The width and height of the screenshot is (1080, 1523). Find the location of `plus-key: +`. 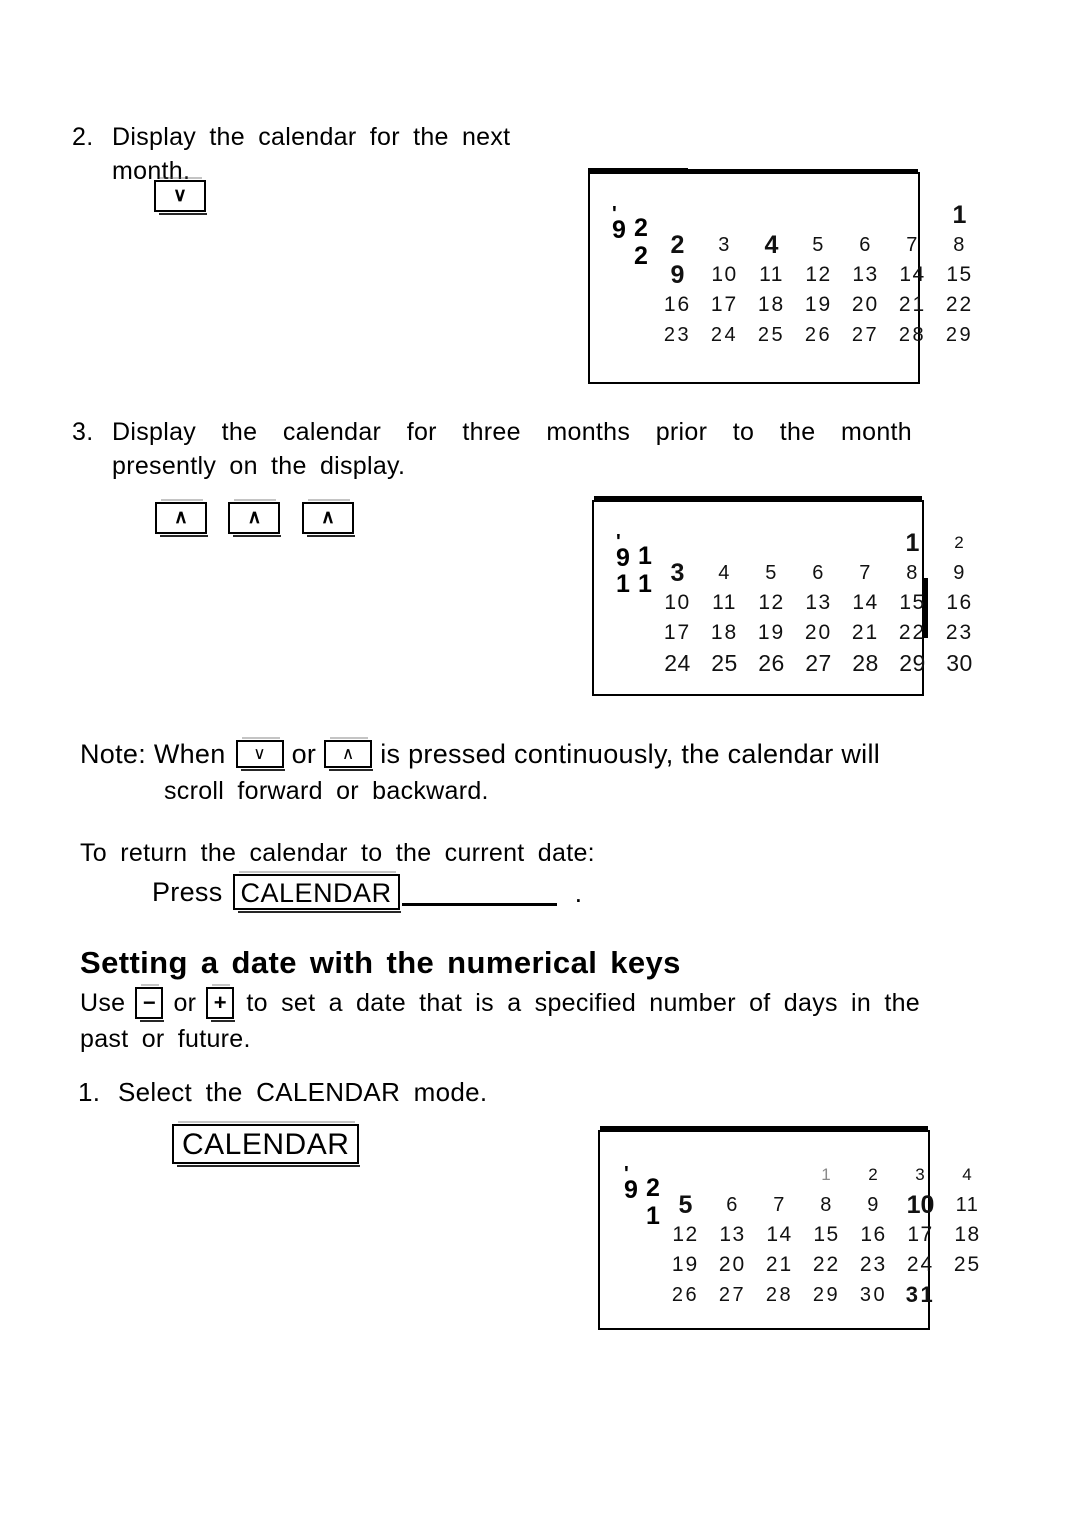

plus-key: + is located at coordinates (221, 1003).